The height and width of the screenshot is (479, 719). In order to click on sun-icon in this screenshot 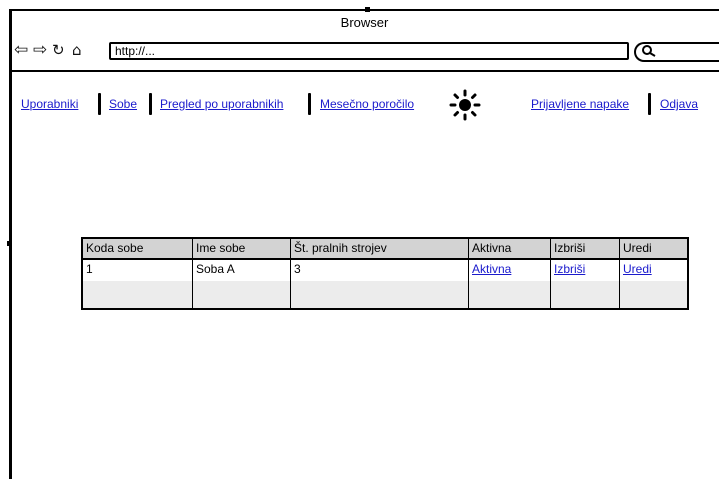, I will do `click(465, 105)`.